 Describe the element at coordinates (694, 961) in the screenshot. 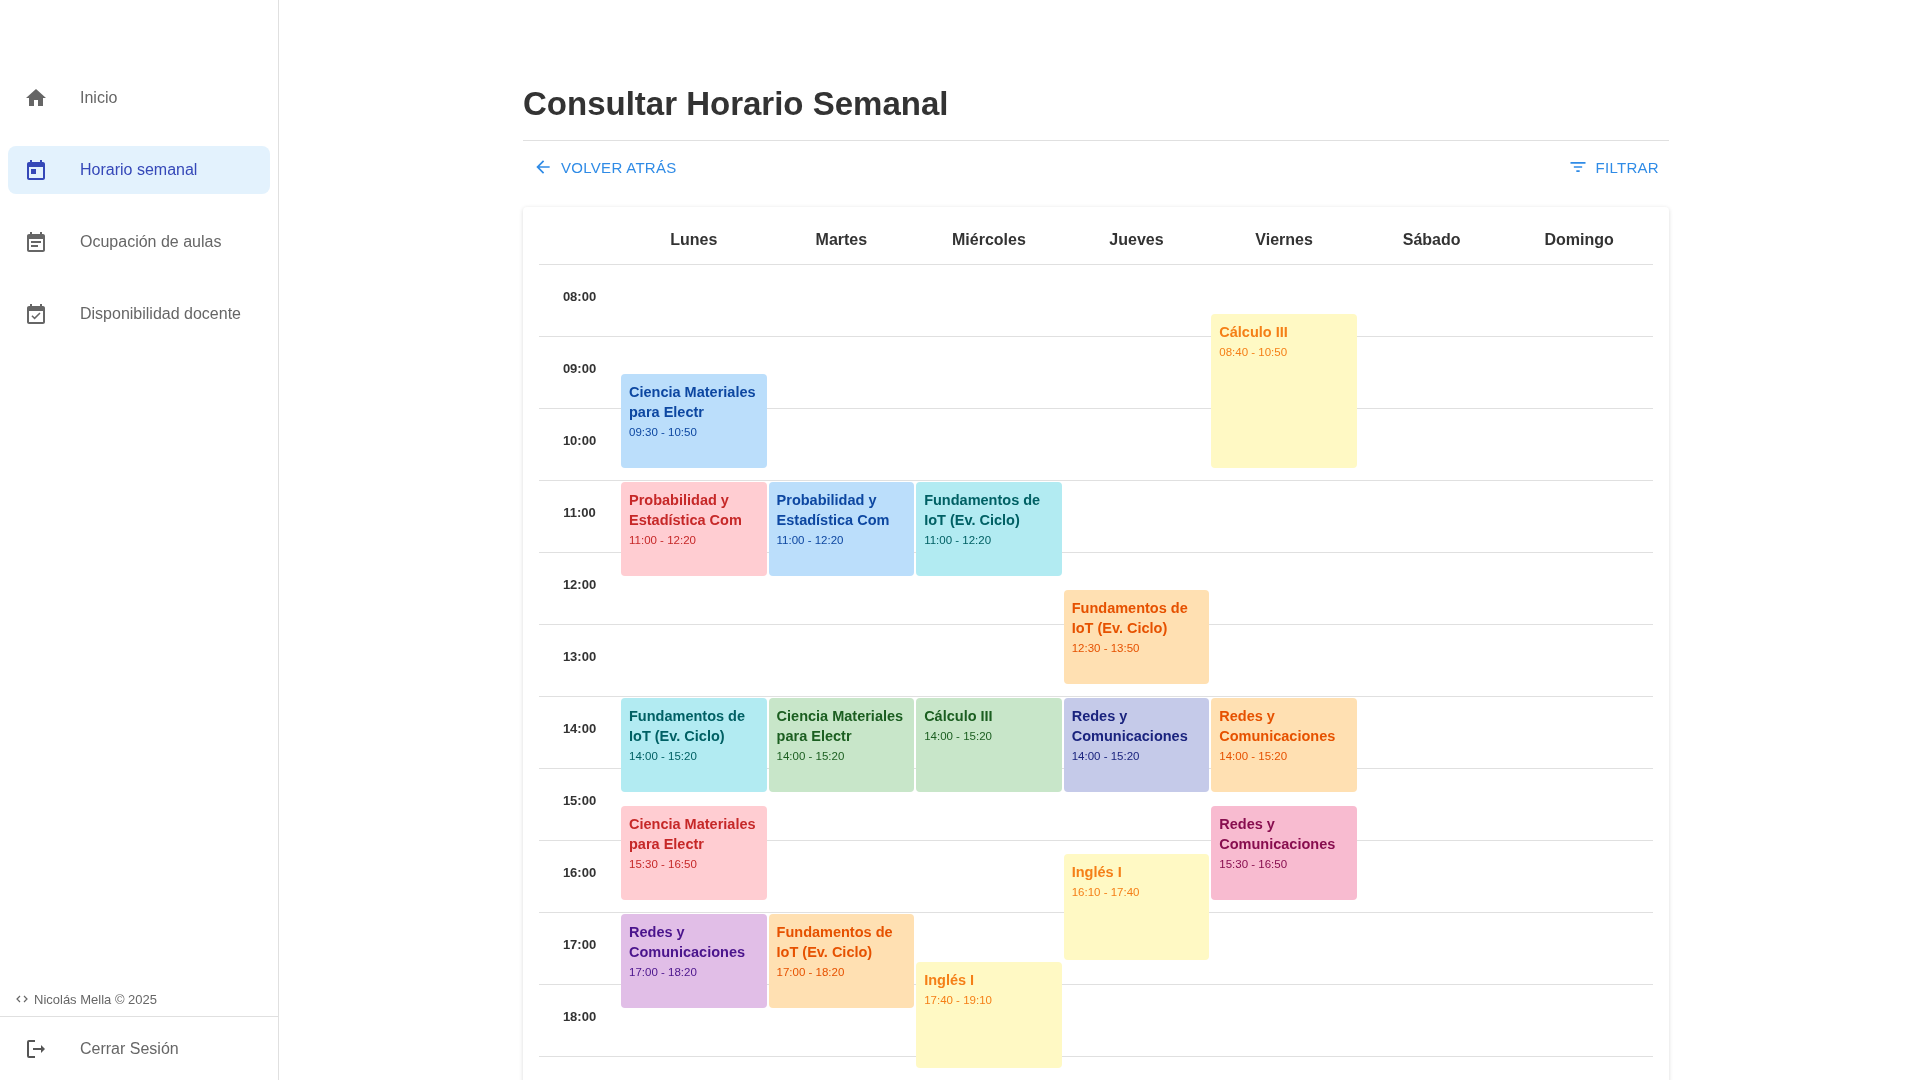

I see `class-event: Redes y Comunicaciones 17:00 - 18:20` at that location.